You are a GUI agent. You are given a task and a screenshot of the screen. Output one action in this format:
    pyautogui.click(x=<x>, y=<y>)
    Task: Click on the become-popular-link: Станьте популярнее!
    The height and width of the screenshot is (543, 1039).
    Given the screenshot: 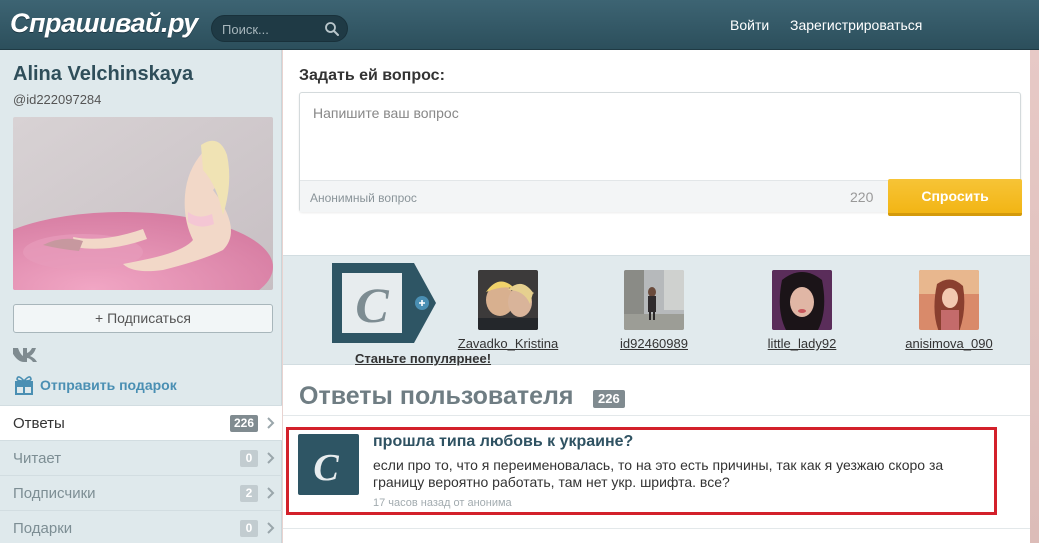 What is the action you would take?
    pyautogui.click(x=423, y=358)
    